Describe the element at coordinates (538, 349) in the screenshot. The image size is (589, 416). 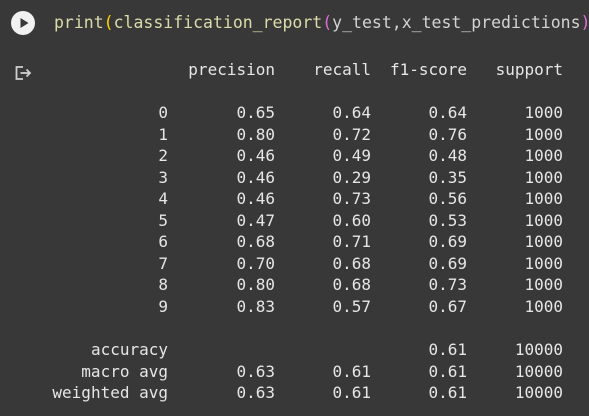
I see `accuracy-support: 10000` at that location.